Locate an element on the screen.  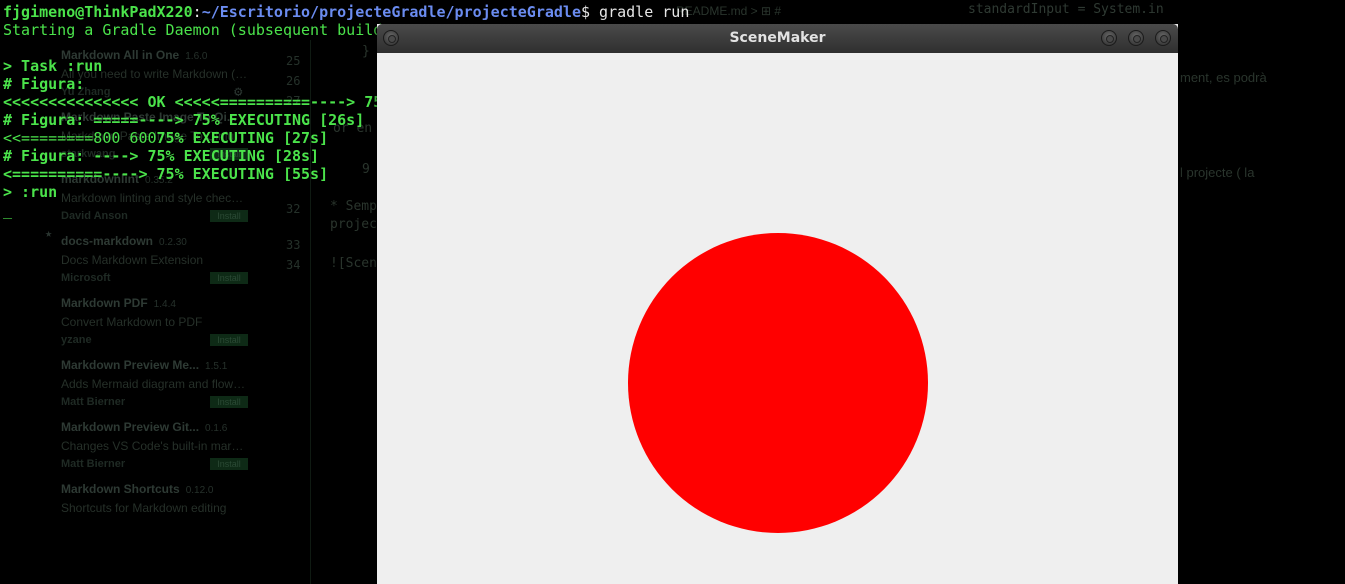
terminal-output: <<========800 600 is located at coordinates (80, 138).